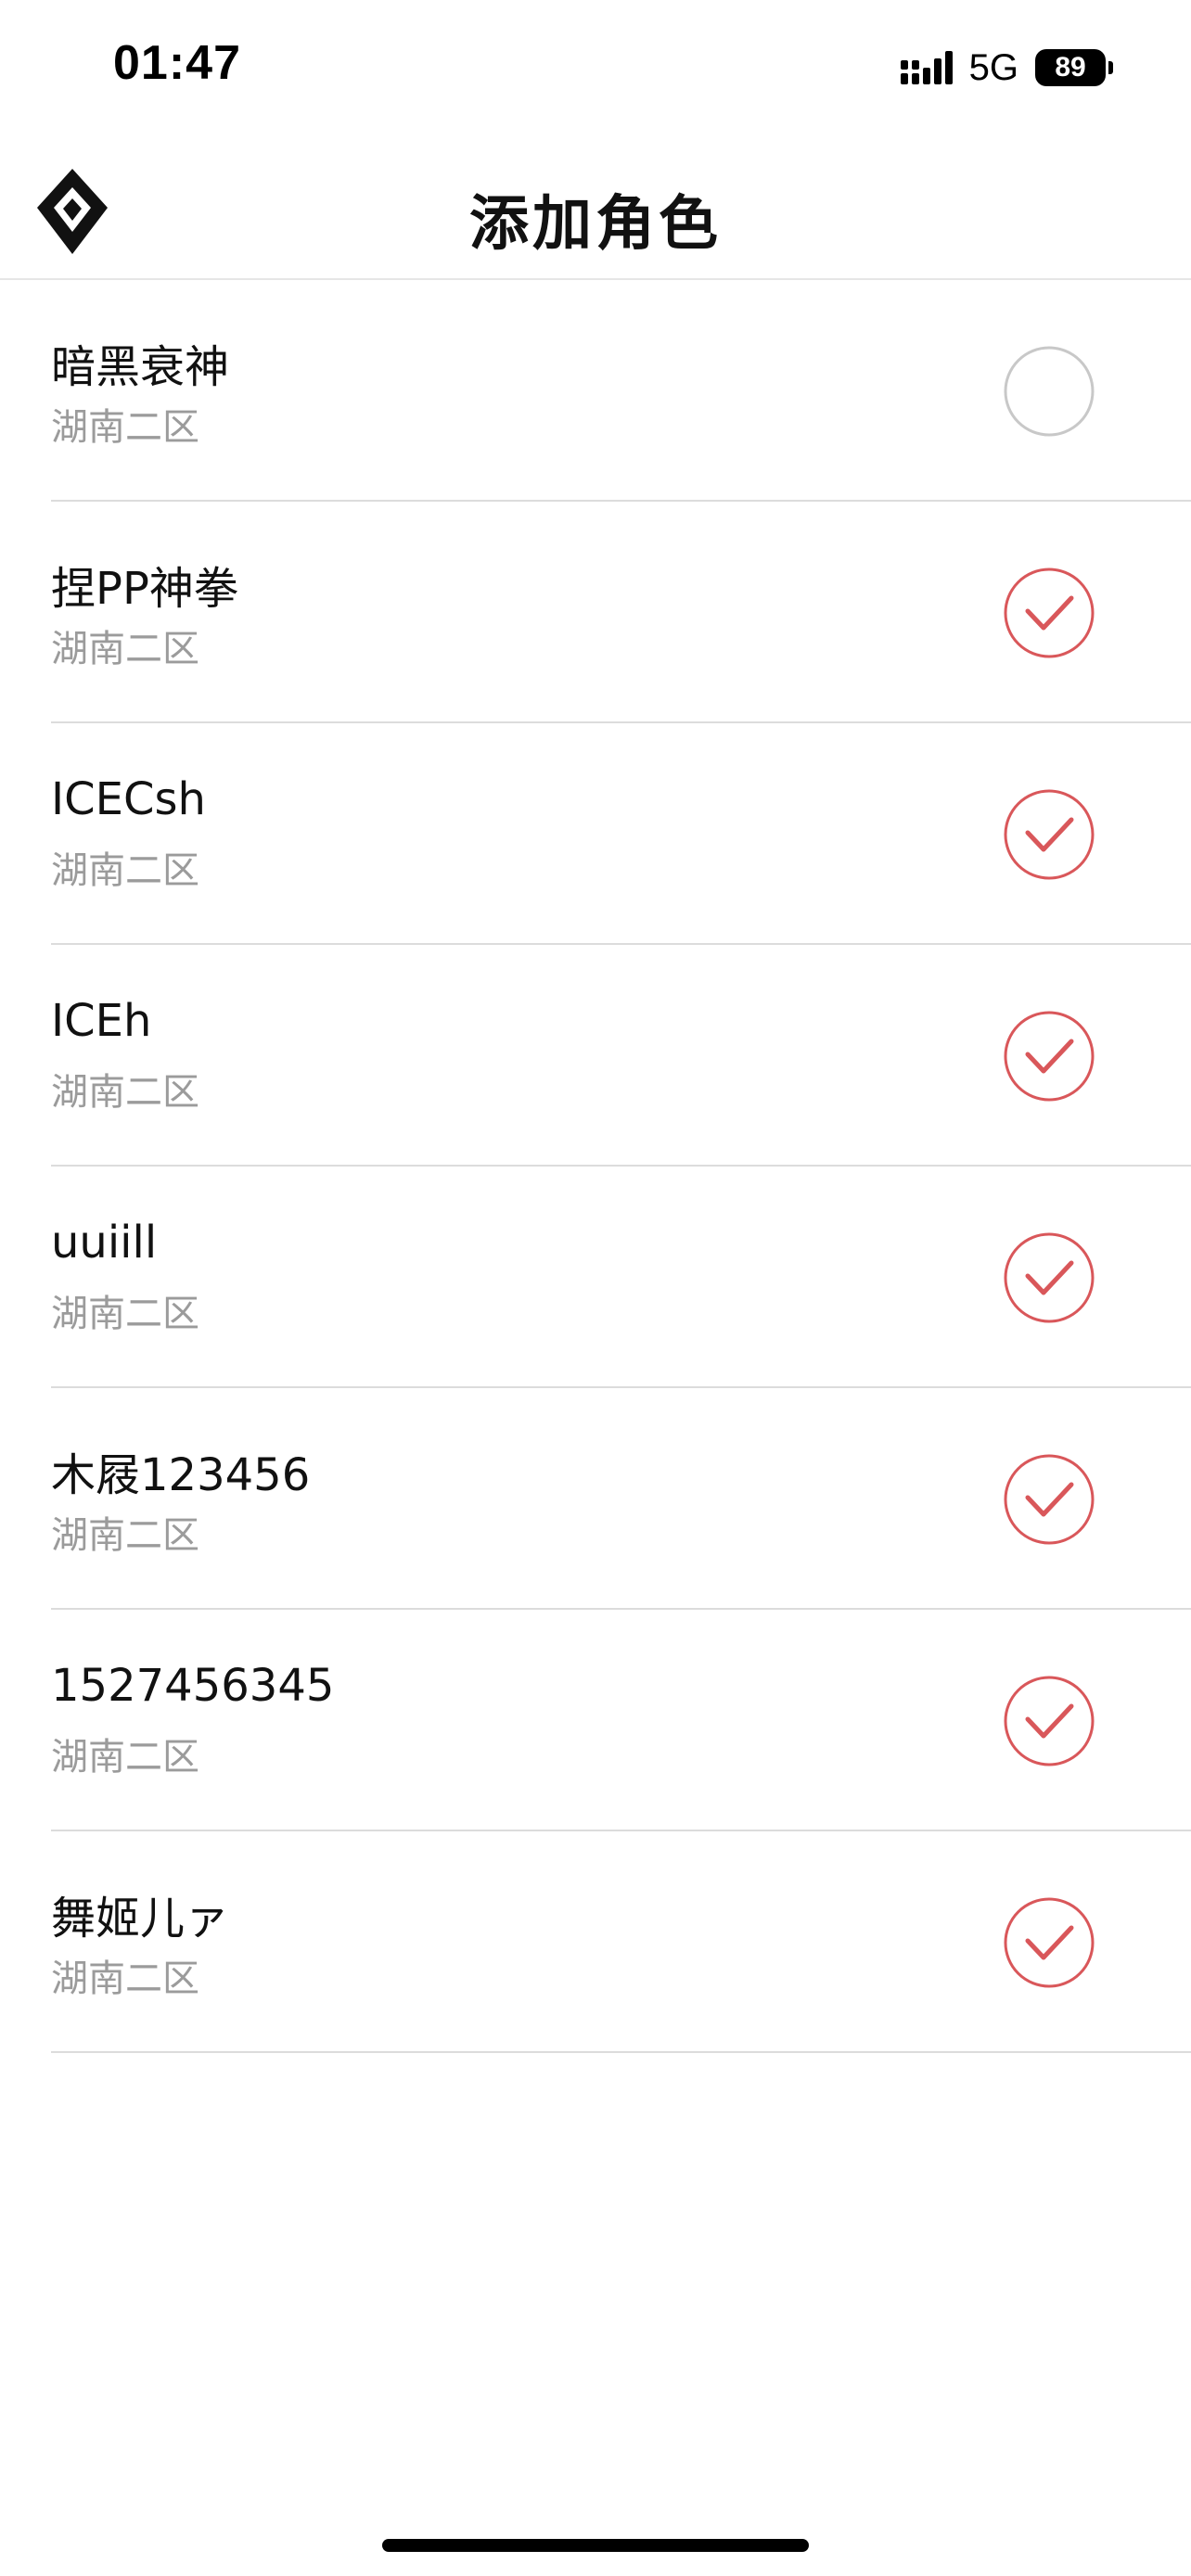  What do you see at coordinates (621, 1277) in the screenshot?
I see `role-item: uuiill 湖南二区` at bounding box center [621, 1277].